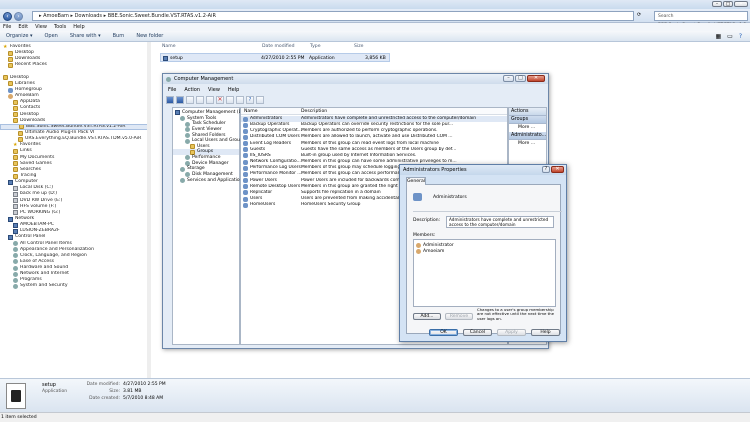 This screenshot has height=422, width=750. I want to click on menu-item-view: View, so click(41, 27).